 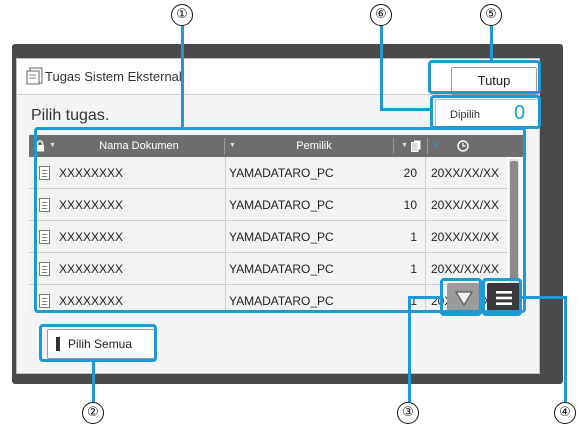 I want to click on callout-4: ④, so click(x=565, y=413).